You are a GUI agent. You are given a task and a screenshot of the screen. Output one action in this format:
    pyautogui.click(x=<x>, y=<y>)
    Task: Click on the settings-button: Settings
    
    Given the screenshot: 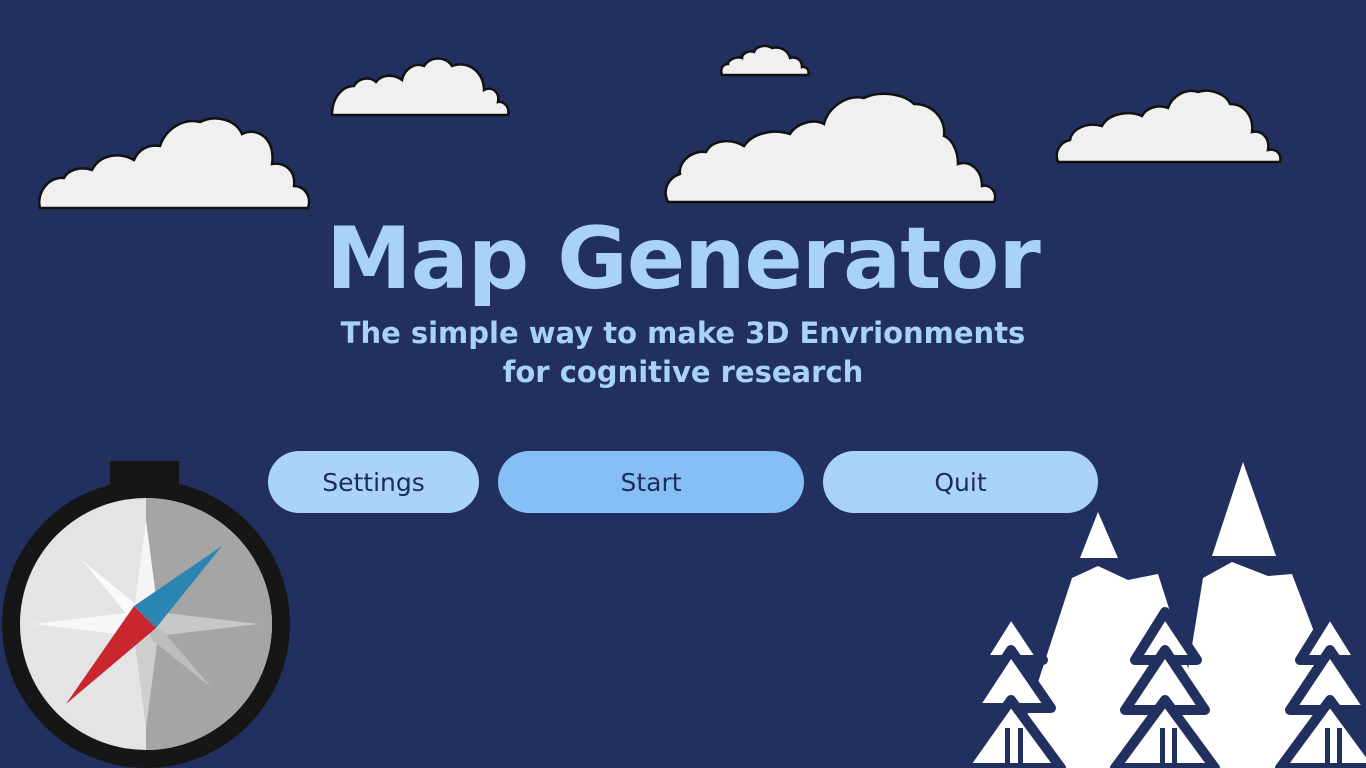 What is the action you would take?
    pyautogui.click(x=373, y=482)
    